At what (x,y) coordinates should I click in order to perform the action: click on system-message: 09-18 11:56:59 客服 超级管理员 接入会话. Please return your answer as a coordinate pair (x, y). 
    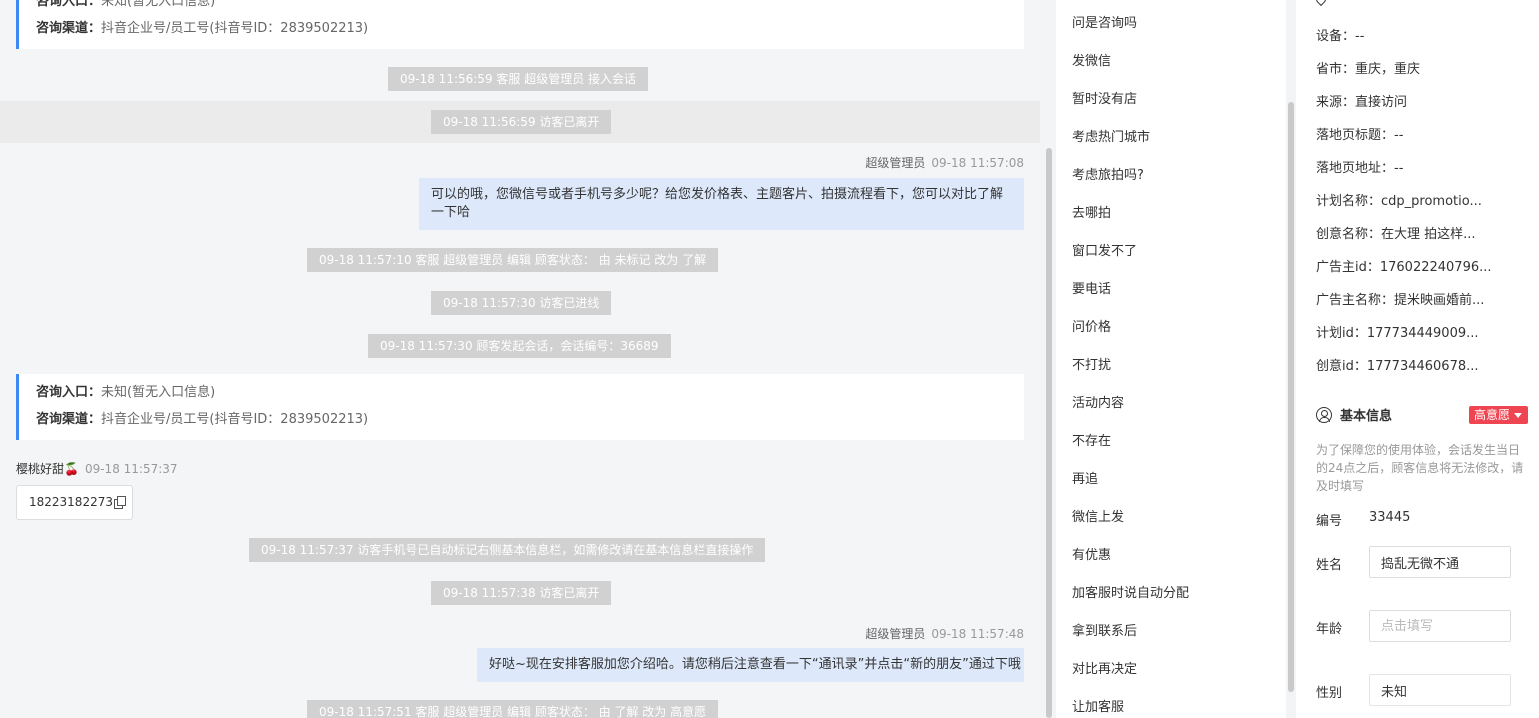
    Looking at the image, I should click on (518, 79).